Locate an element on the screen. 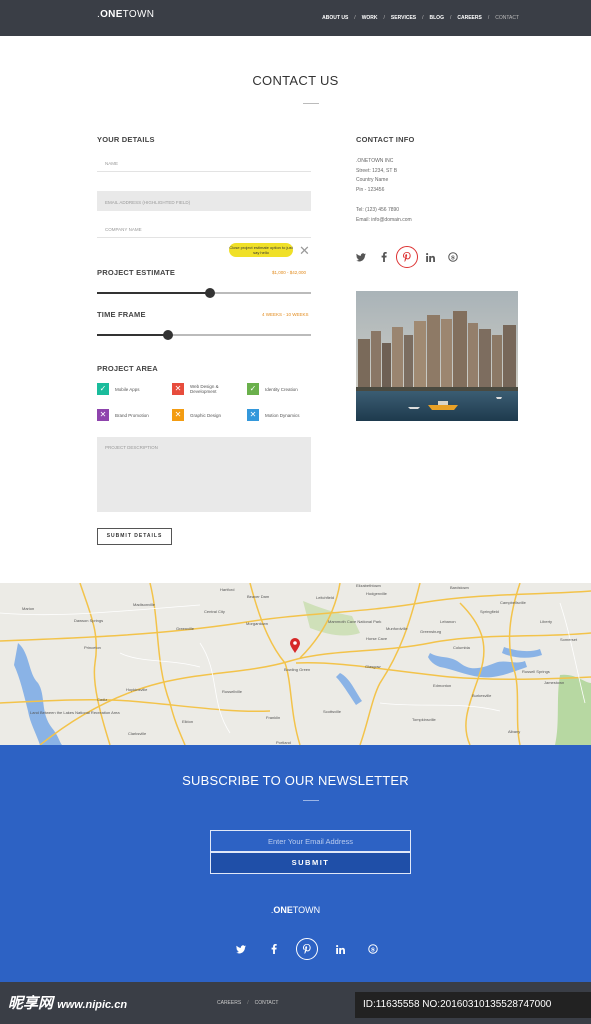 This screenshot has width=591, height=1024. map-label: Greenville is located at coordinates (185, 628).